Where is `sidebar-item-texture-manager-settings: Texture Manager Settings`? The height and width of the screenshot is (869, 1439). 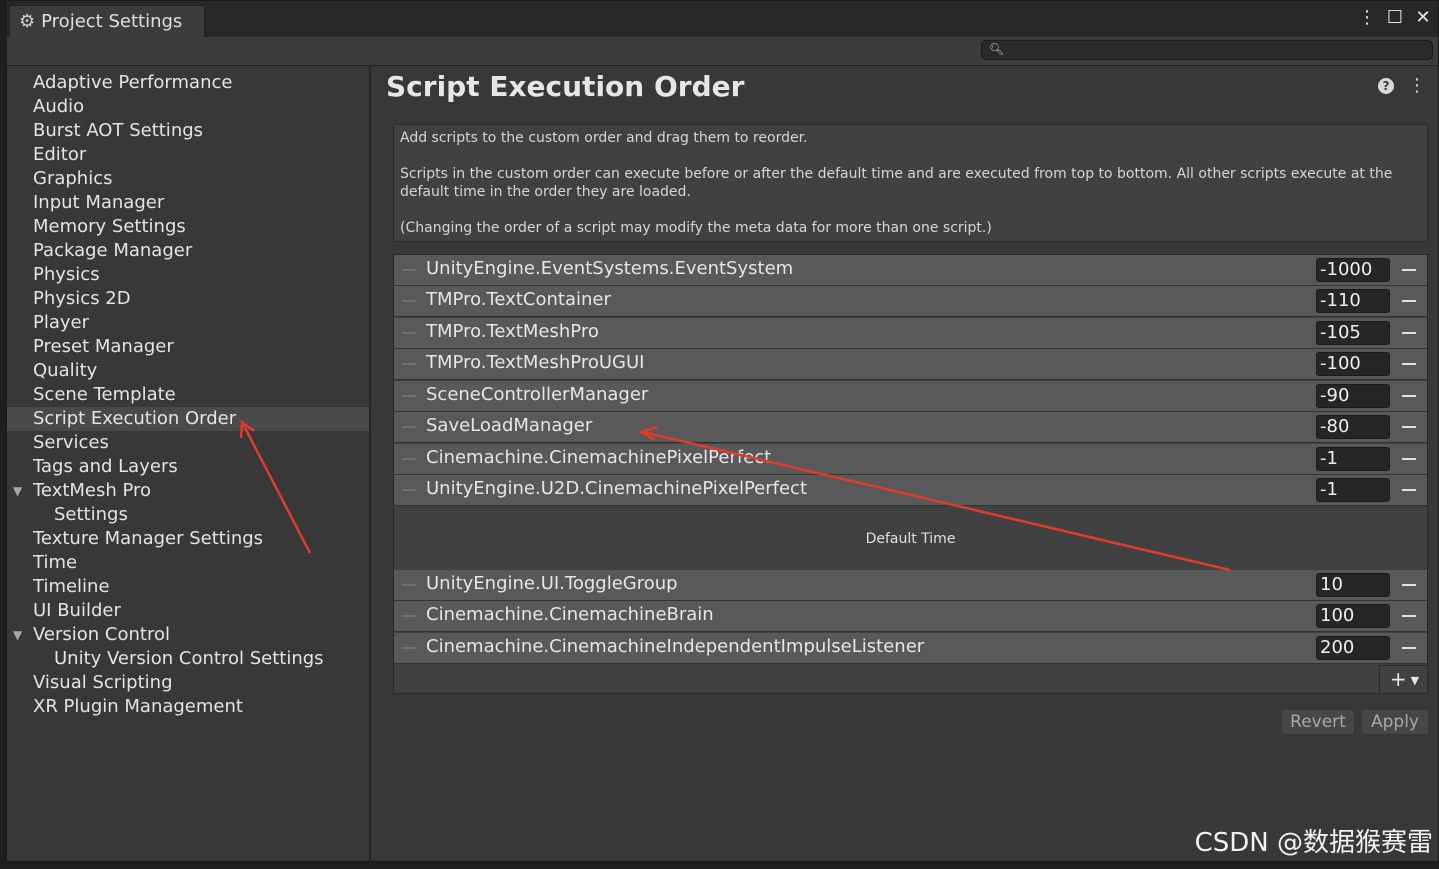 sidebar-item-texture-manager-settings: Texture Manager Settings is located at coordinates (188, 539).